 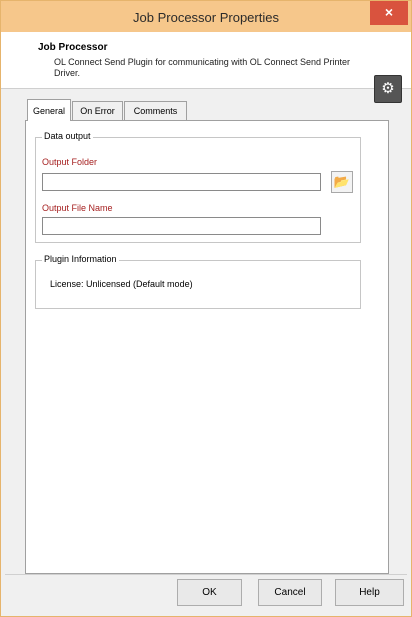 What do you see at coordinates (73, 47) in the screenshot?
I see `plugin-title: Job Processor` at bounding box center [73, 47].